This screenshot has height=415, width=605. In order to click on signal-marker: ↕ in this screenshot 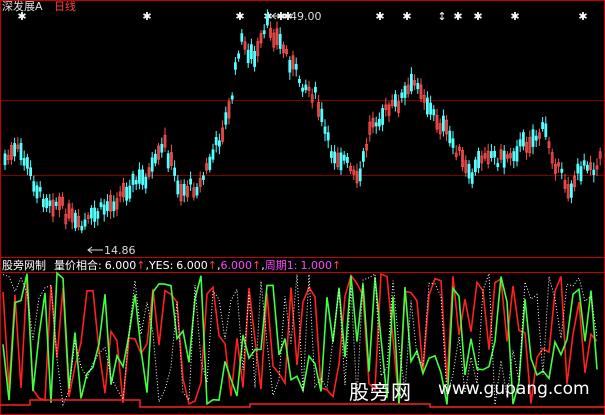, I will do `click(441, 16)`.